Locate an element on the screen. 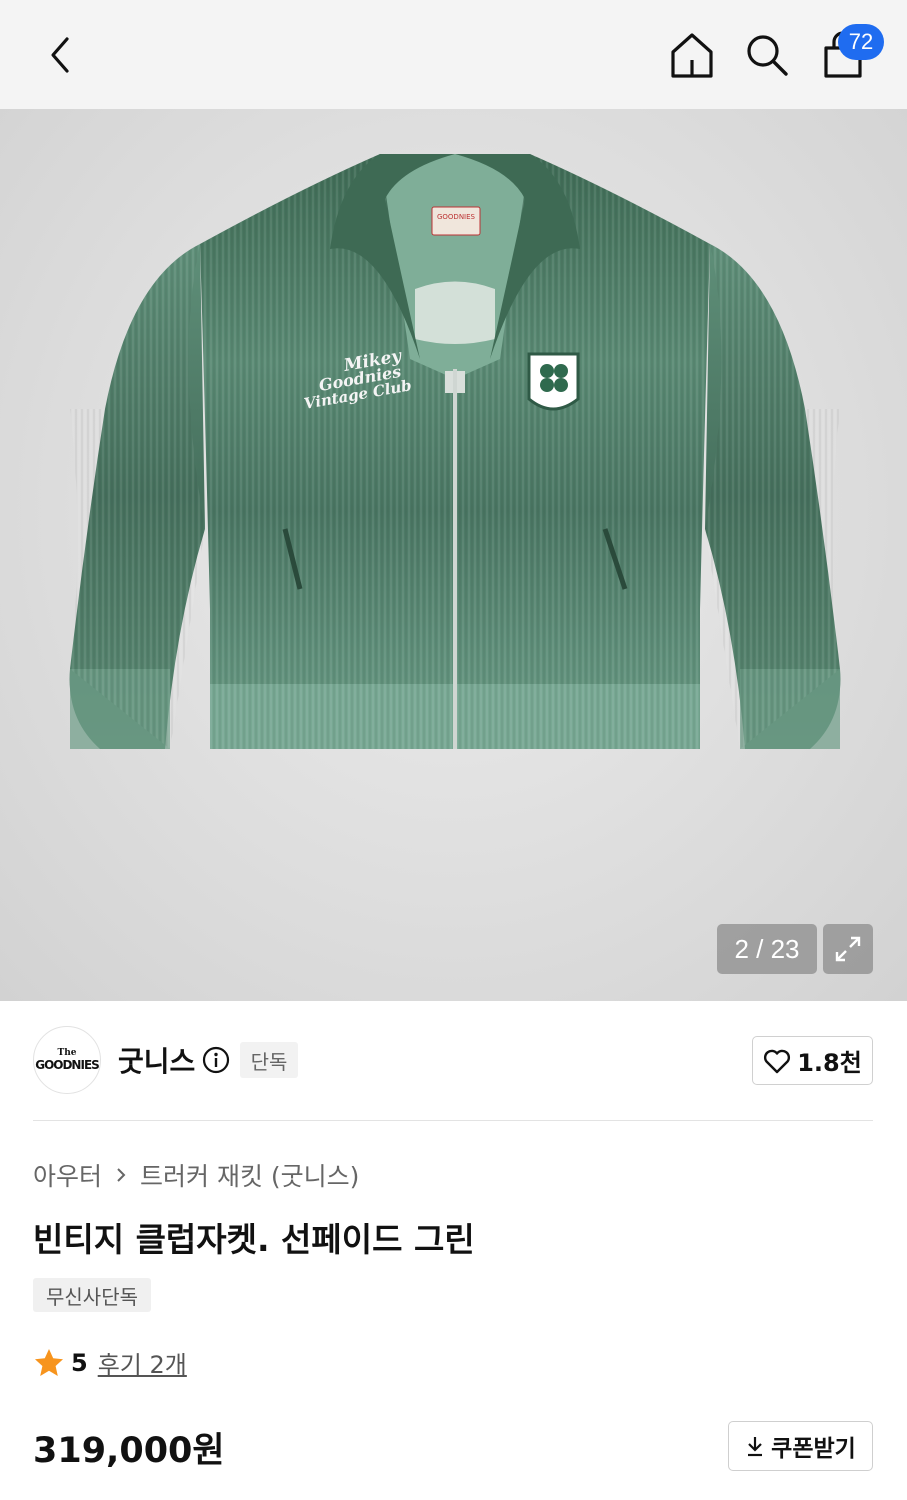  expand-icon is located at coordinates (848, 949).